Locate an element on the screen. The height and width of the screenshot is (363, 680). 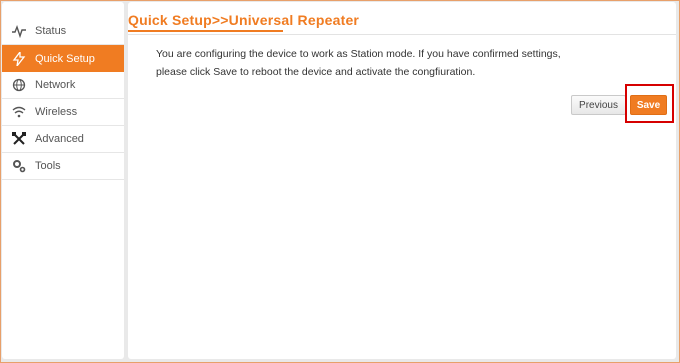
sidebar-item-advanced: Advanced is located at coordinates (63, 139).